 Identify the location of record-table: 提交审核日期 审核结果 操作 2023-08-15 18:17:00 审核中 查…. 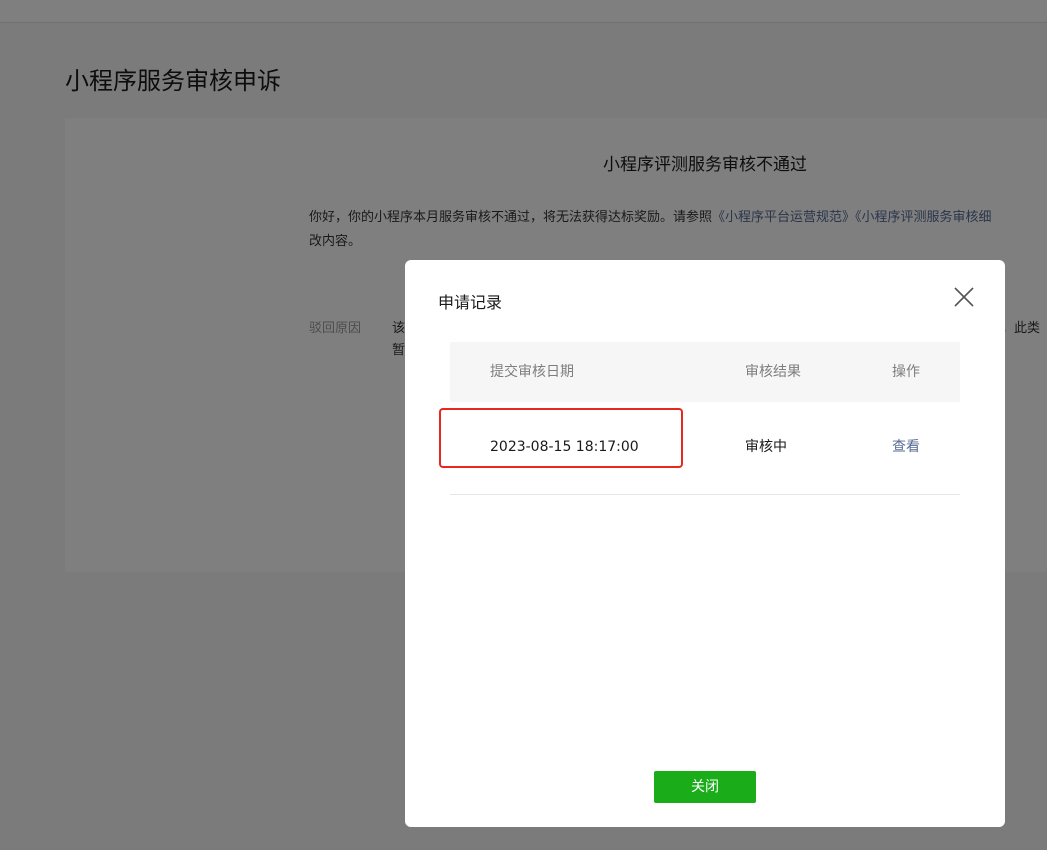
(705, 418).